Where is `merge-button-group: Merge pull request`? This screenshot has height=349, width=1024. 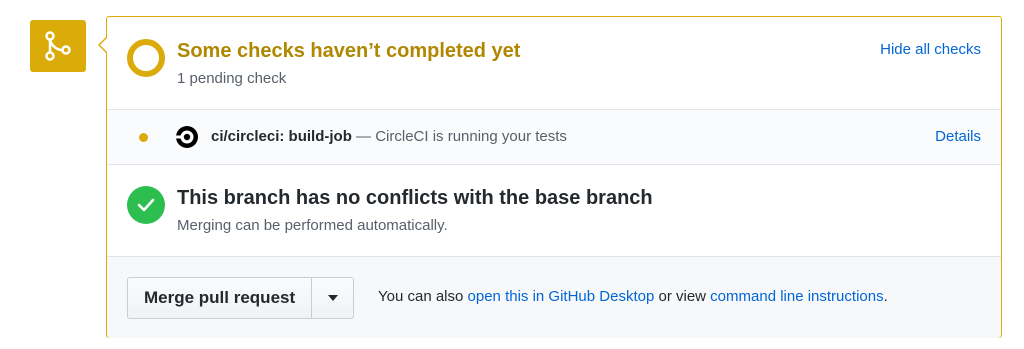 merge-button-group: Merge pull request is located at coordinates (241, 298).